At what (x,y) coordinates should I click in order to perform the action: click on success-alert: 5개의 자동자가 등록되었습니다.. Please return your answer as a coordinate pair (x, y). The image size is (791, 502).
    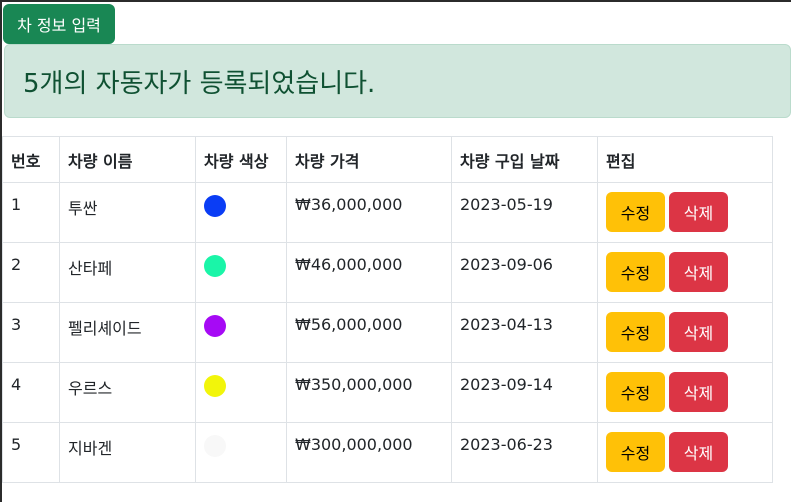
    Looking at the image, I should click on (397, 81).